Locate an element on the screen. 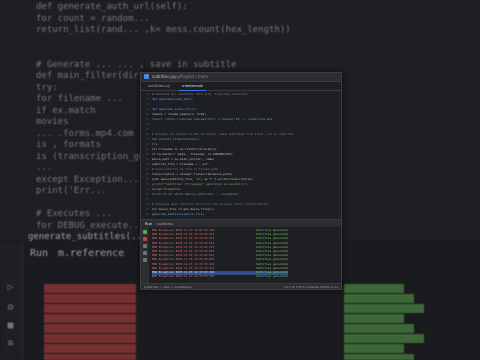 The width and height of the screenshot is (480, 360). rerun-icon is located at coordinates (145, 232).